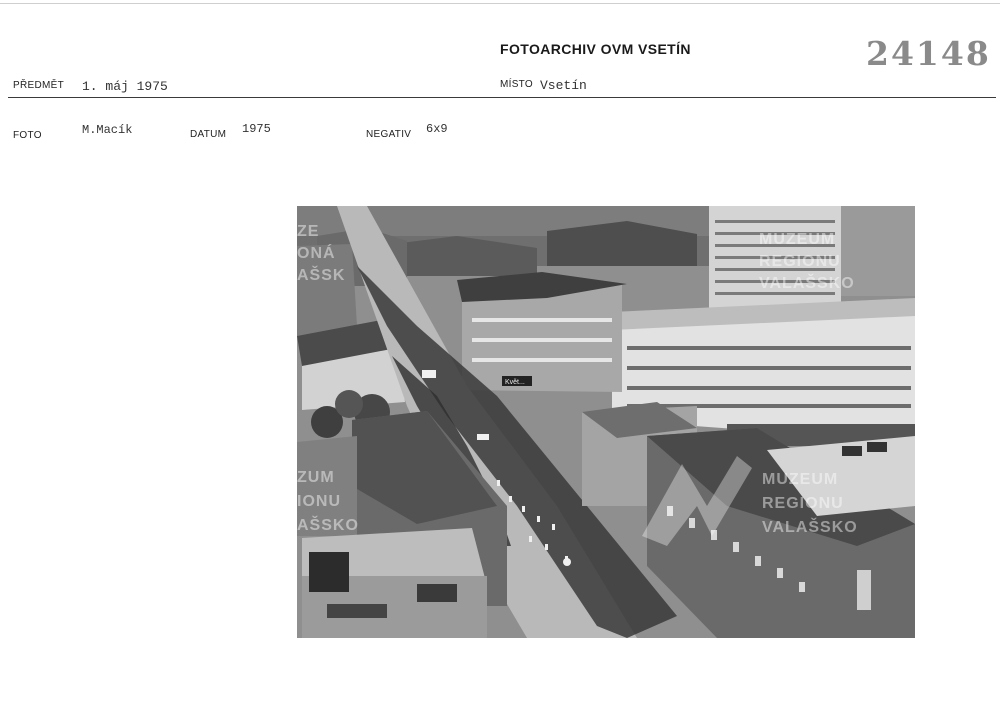  What do you see at coordinates (125, 86) in the screenshot?
I see `predmet-value: 1. máj 1975` at bounding box center [125, 86].